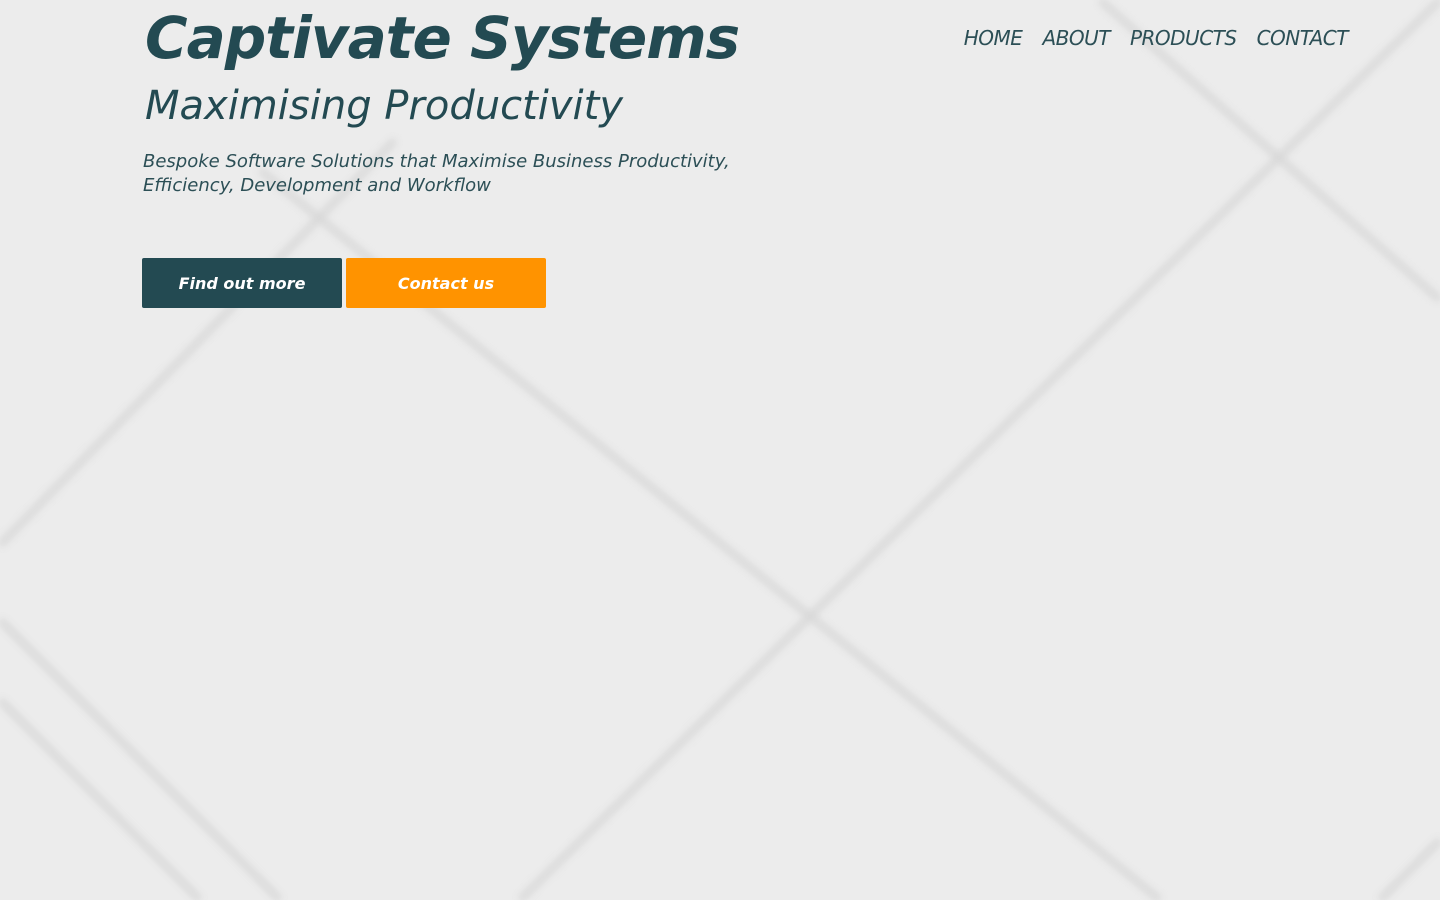 The image size is (1440, 900). I want to click on contact-us-button: Contact us, so click(446, 283).